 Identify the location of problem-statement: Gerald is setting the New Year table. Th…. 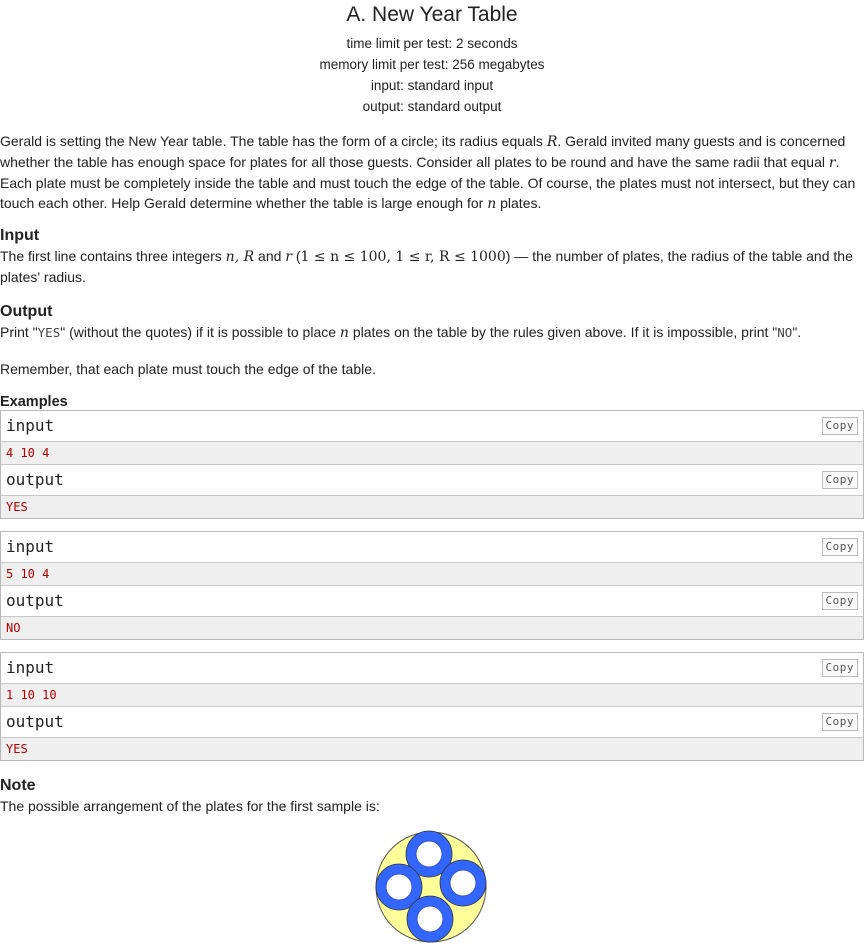
(428, 172).